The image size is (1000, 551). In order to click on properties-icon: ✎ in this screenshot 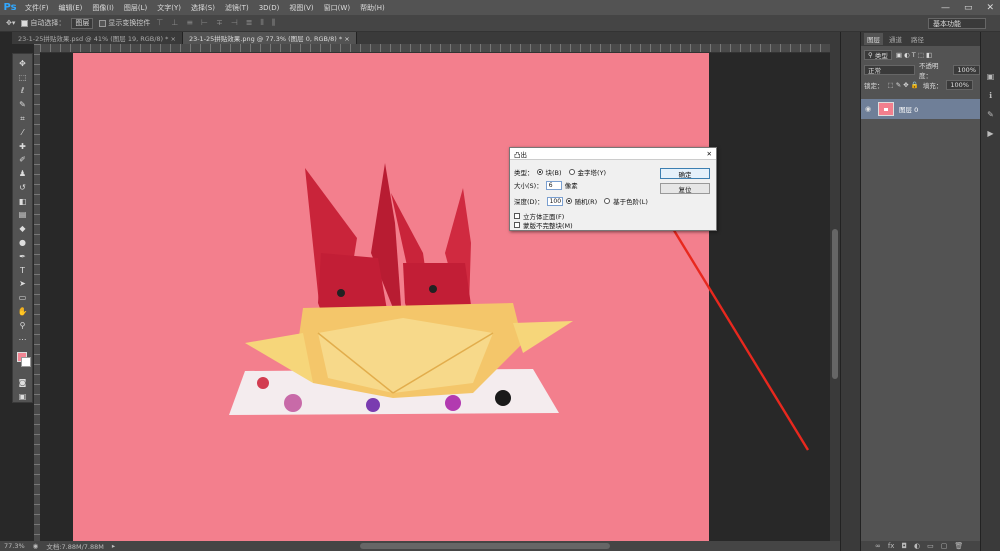, I will do `click(990, 114)`.